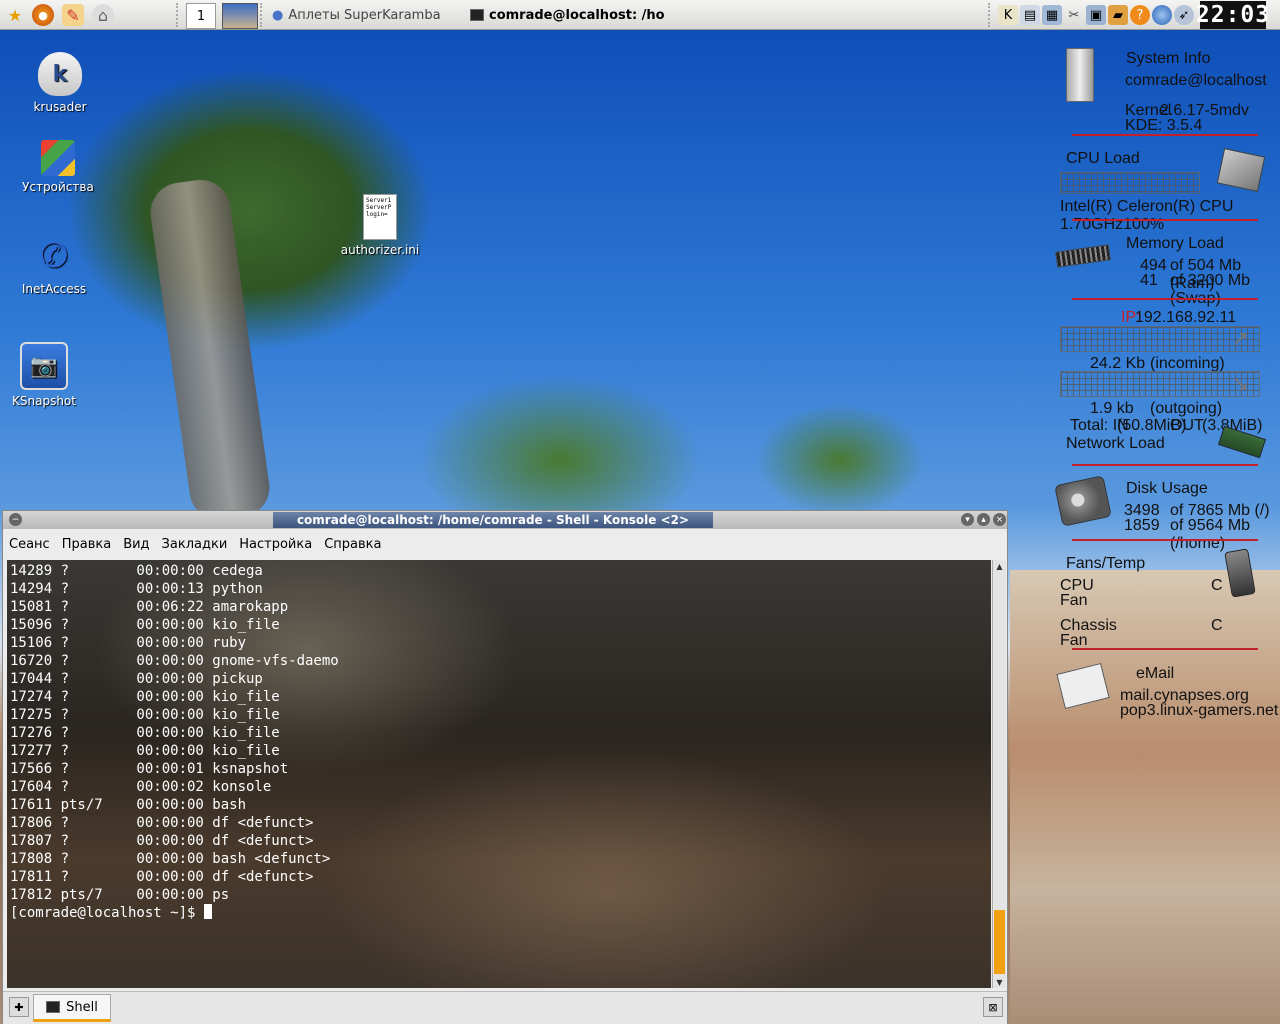 Image resolution: width=1280 pixels, height=1024 pixels. I want to click on task-superkaramba: ● Аплеты SuperKaramba, so click(362, 15).